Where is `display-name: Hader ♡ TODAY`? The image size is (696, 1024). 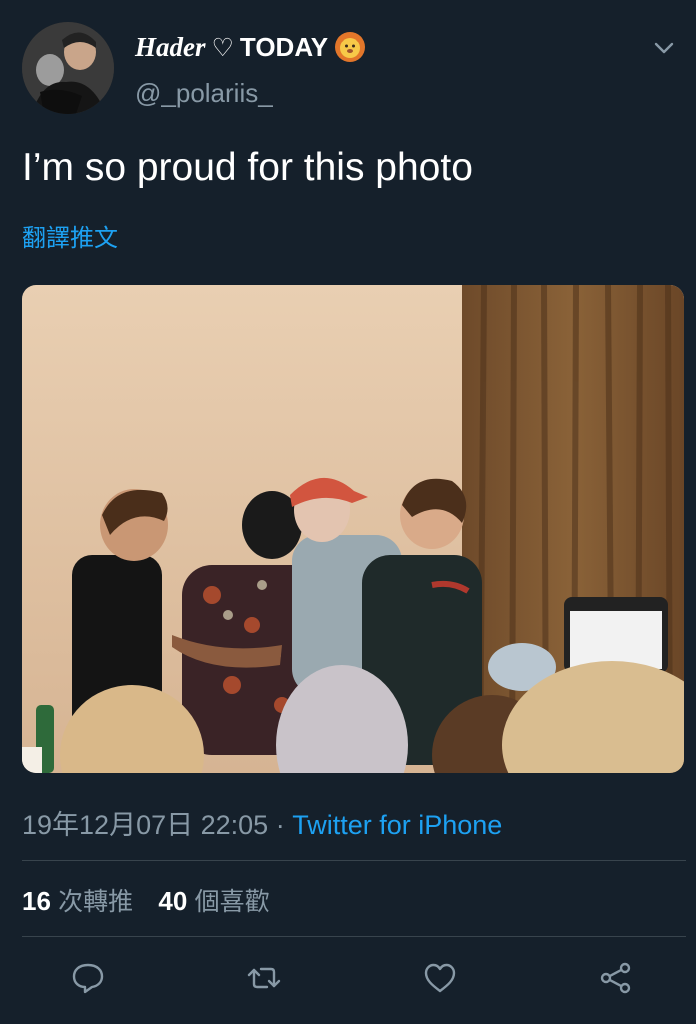 display-name: Hader ♡ TODAY is located at coordinates (250, 47).